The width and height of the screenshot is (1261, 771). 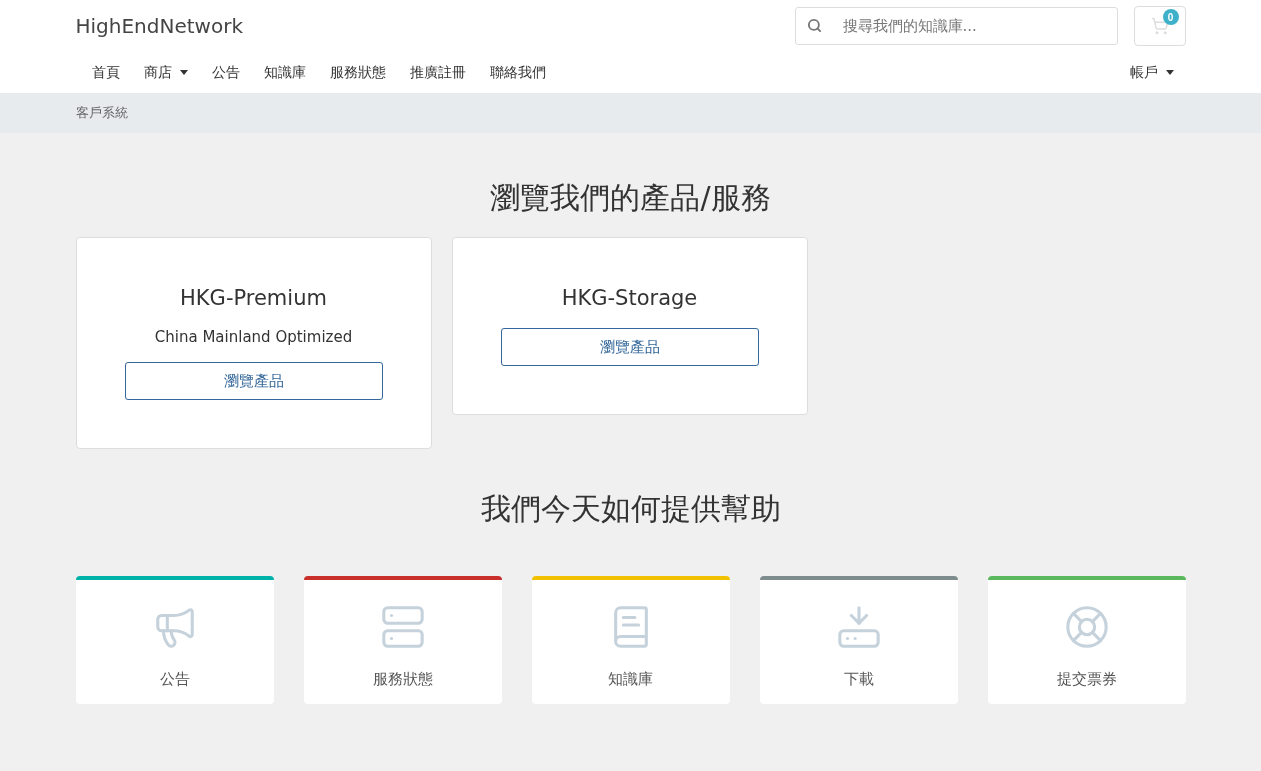 What do you see at coordinates (1151, 72) in the screenshot?
I see `account-menu: 帳戶` at bounding box center [1151, 72].